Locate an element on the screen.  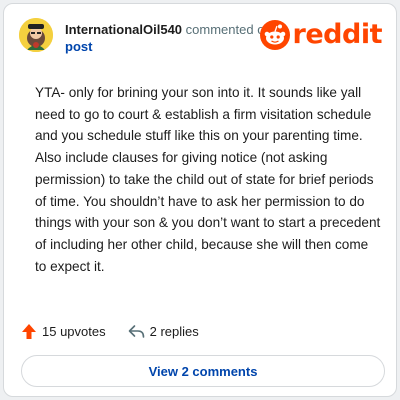
replies-button: 2 replies is located at coordinates (163, 331).